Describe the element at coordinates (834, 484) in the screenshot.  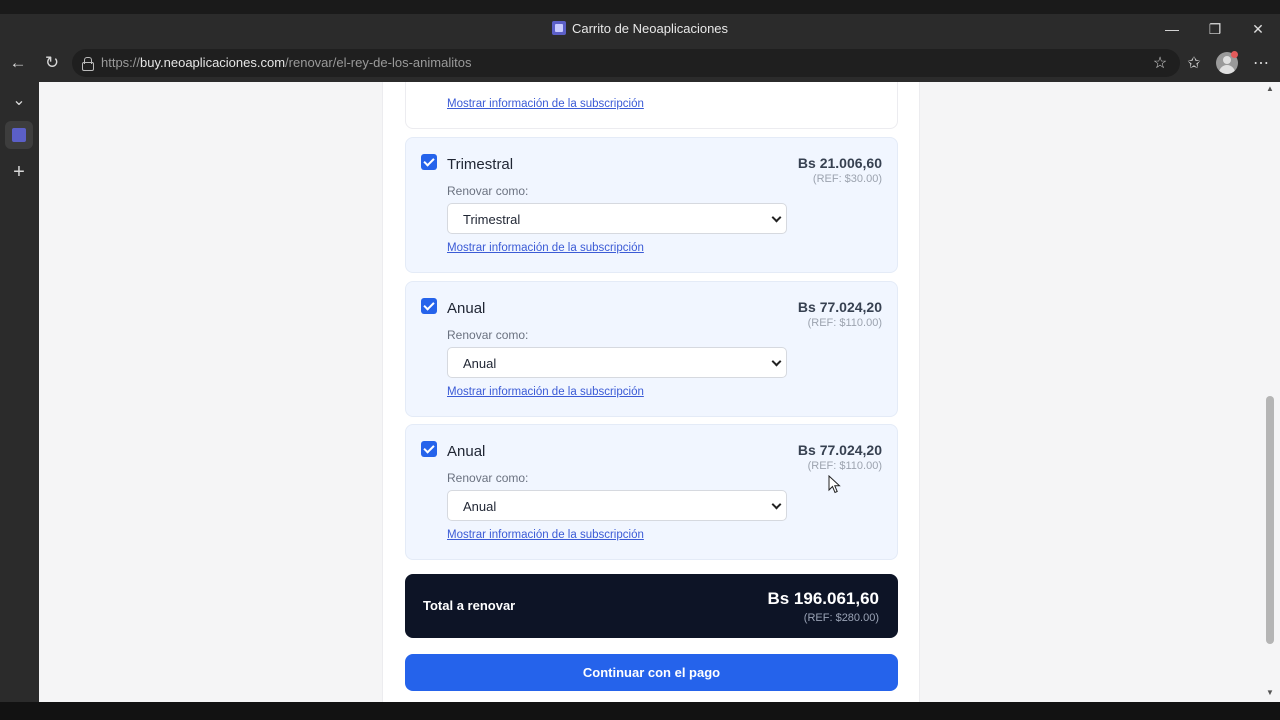
I see `mouse-cursor-icon` at that location.